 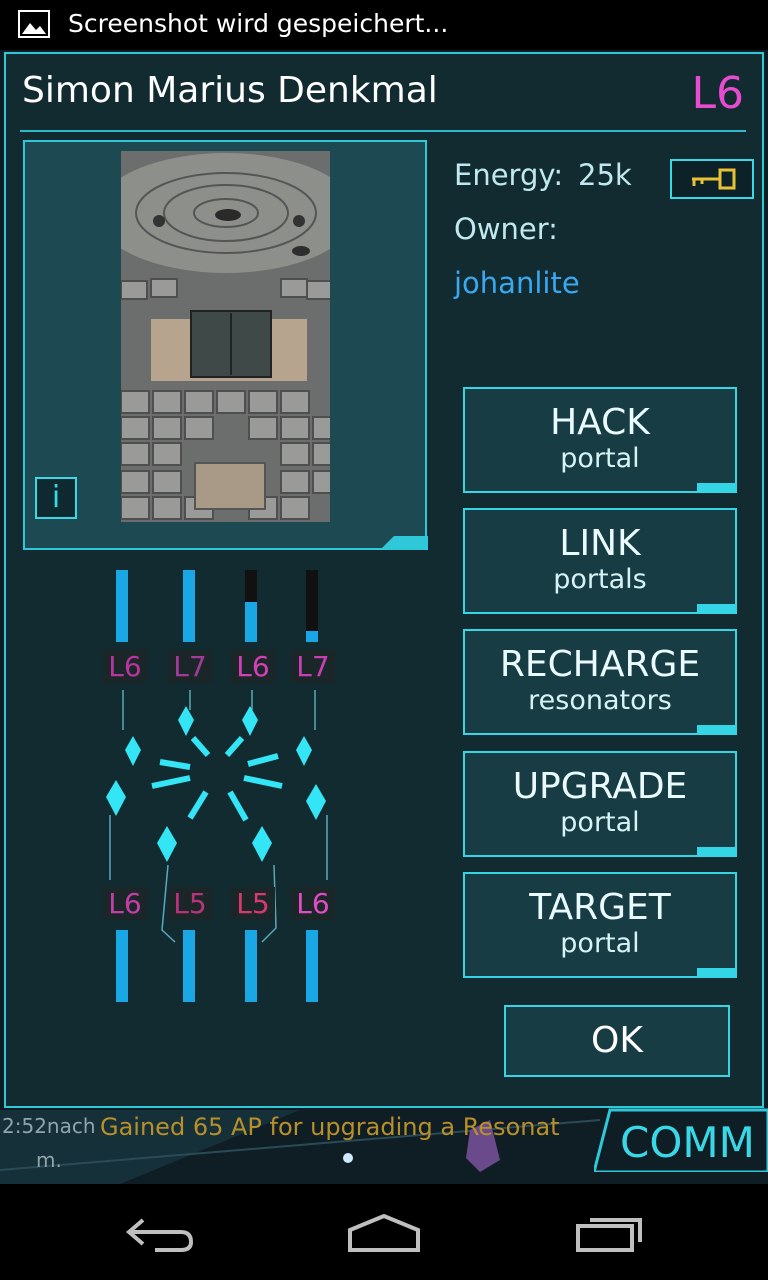 What do you see at coordinates (225, 336) in the screenshot?
I see `portal-photo` at bounding box center [225, 336].